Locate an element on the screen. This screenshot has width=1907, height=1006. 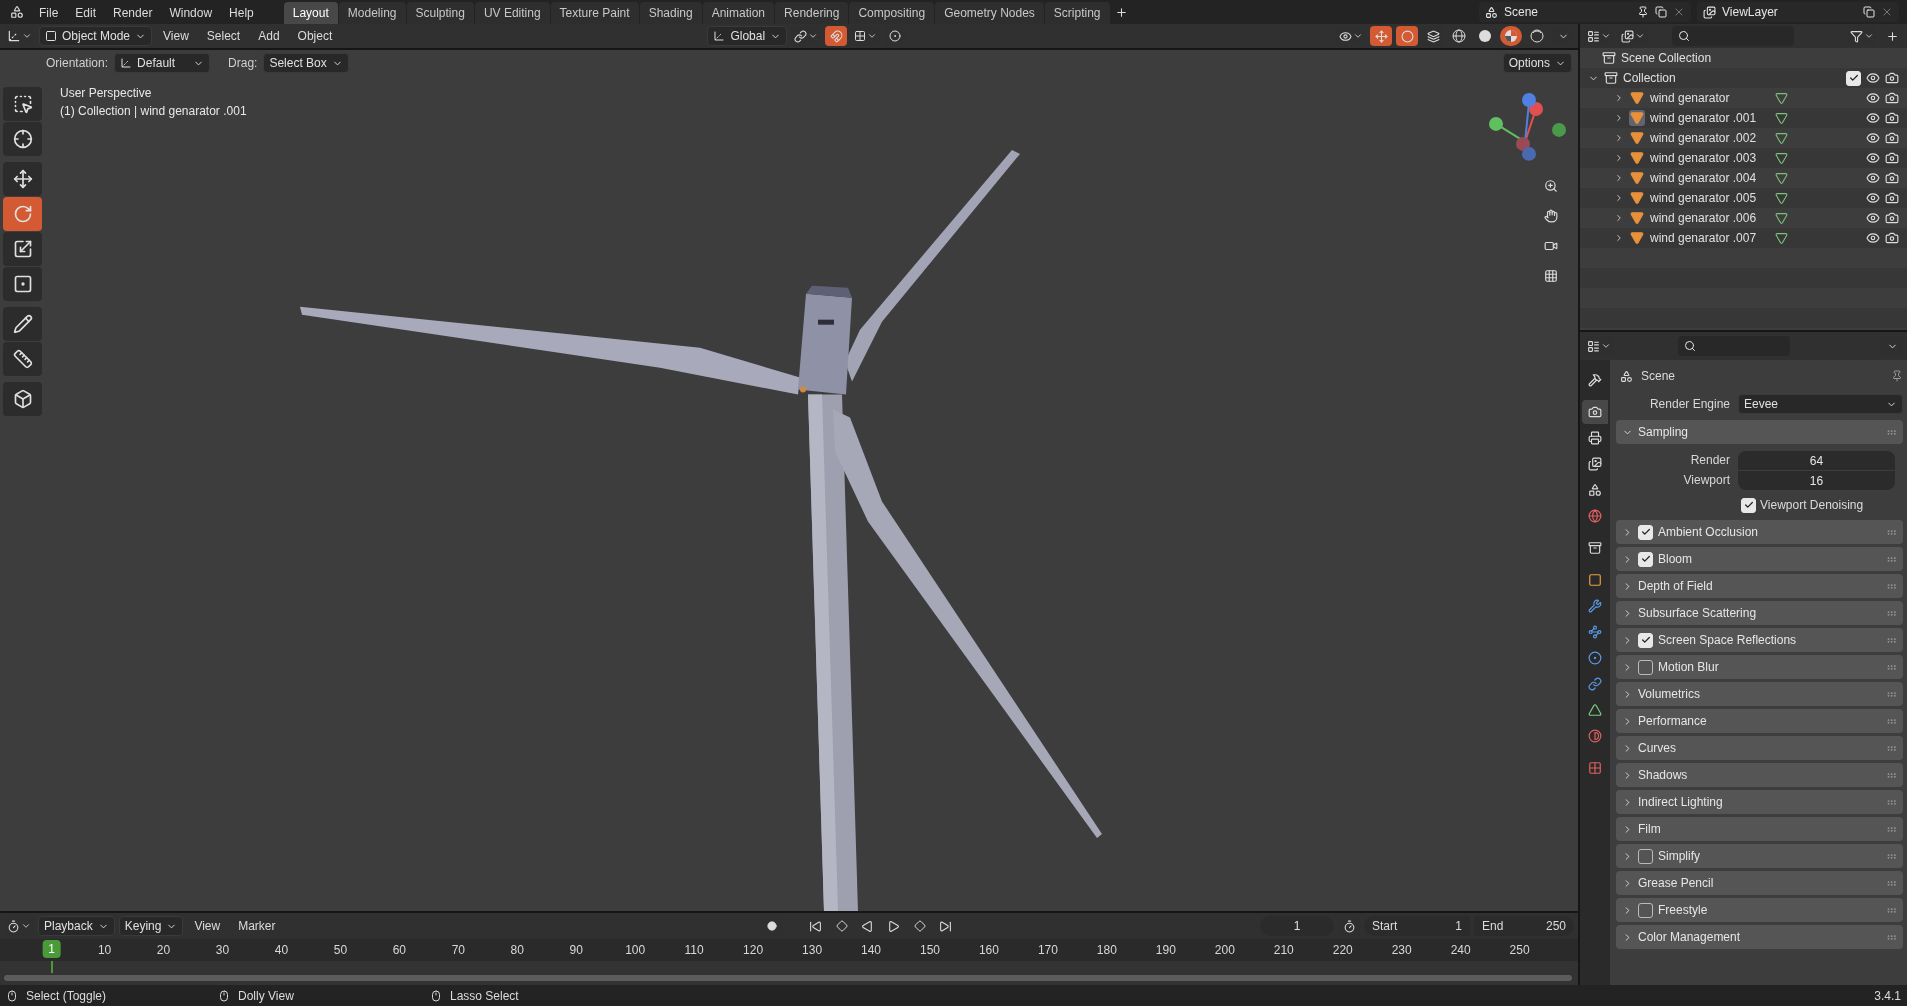
workspace-tab: Scripting is located at coordinates (1077, 13).